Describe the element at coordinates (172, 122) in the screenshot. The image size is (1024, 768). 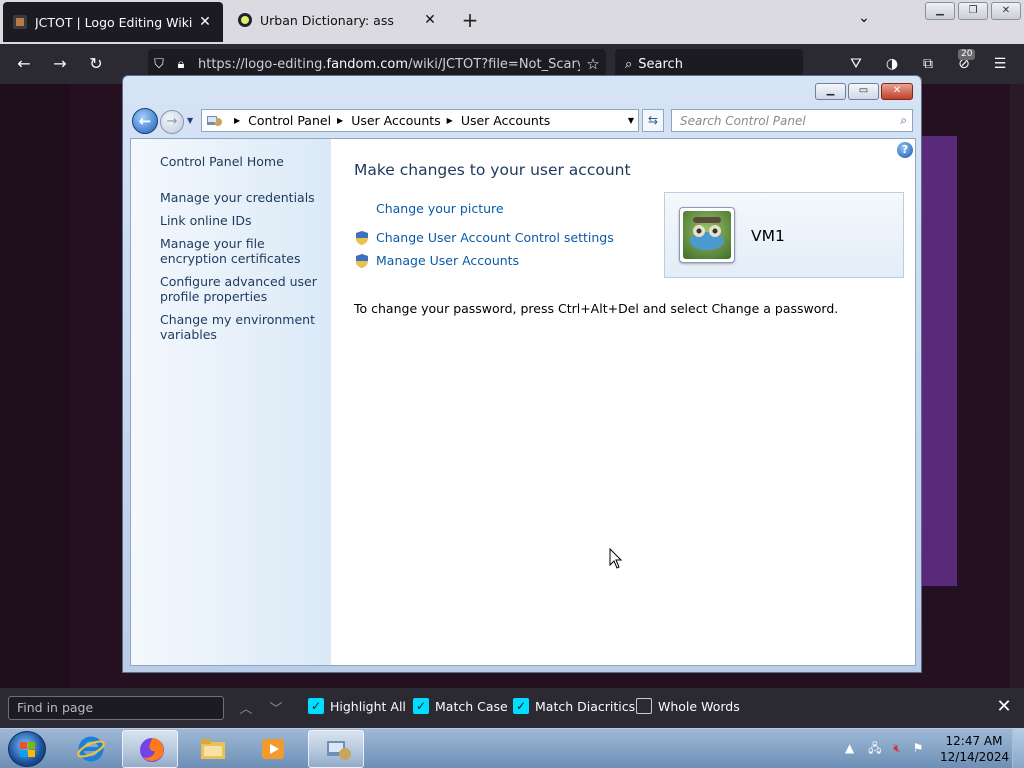
I see `cp-forward-icon: →` at that location.